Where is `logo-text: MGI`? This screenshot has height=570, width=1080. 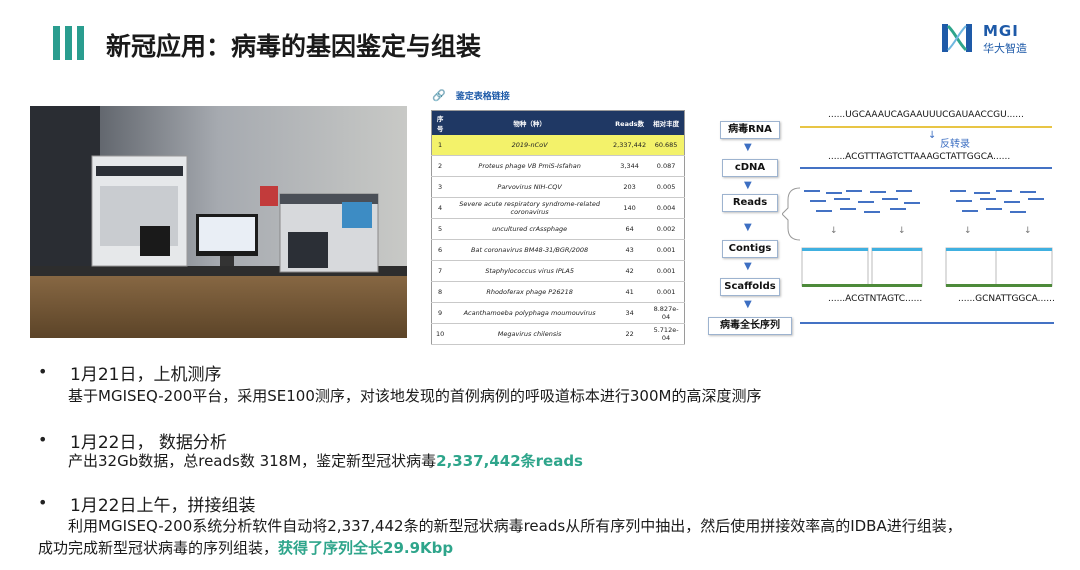 logo-text: MGI is located at coordinates (1001, 31).